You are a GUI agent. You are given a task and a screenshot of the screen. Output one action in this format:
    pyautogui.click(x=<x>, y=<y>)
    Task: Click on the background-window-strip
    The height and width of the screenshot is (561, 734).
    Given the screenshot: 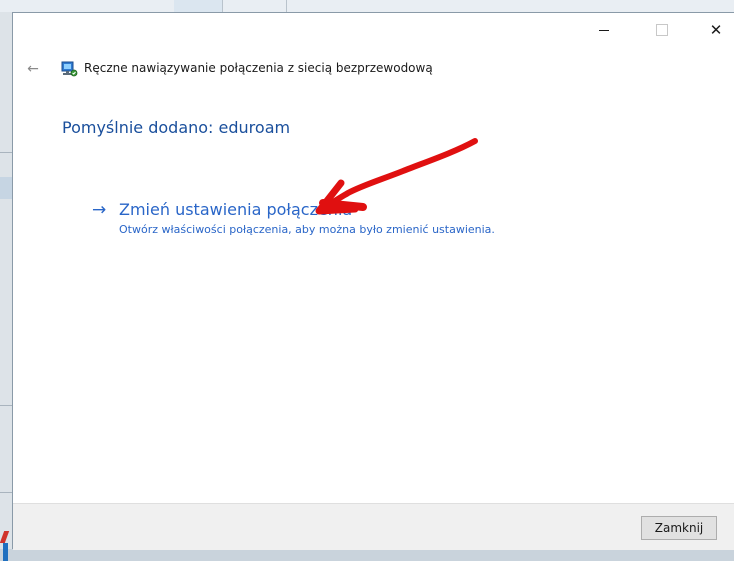 What is the action you would take?
    pyautogui.click(x=367, y=6)
    